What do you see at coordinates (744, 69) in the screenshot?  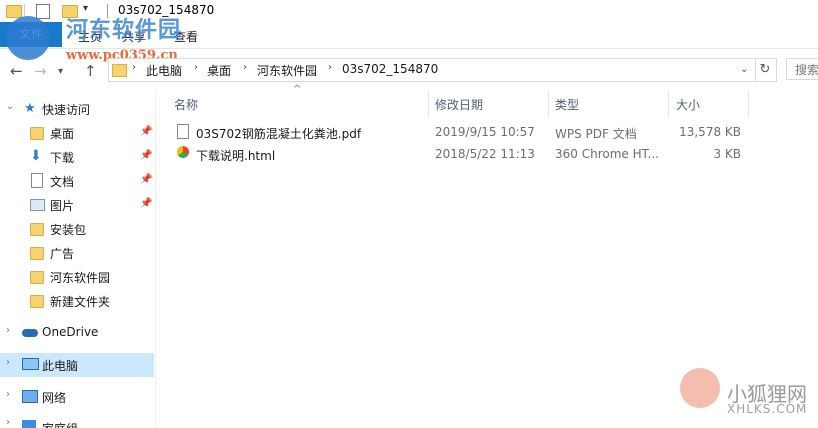 I see `address-dropdown-icon: ⌄` at bounding box center [744, 69].